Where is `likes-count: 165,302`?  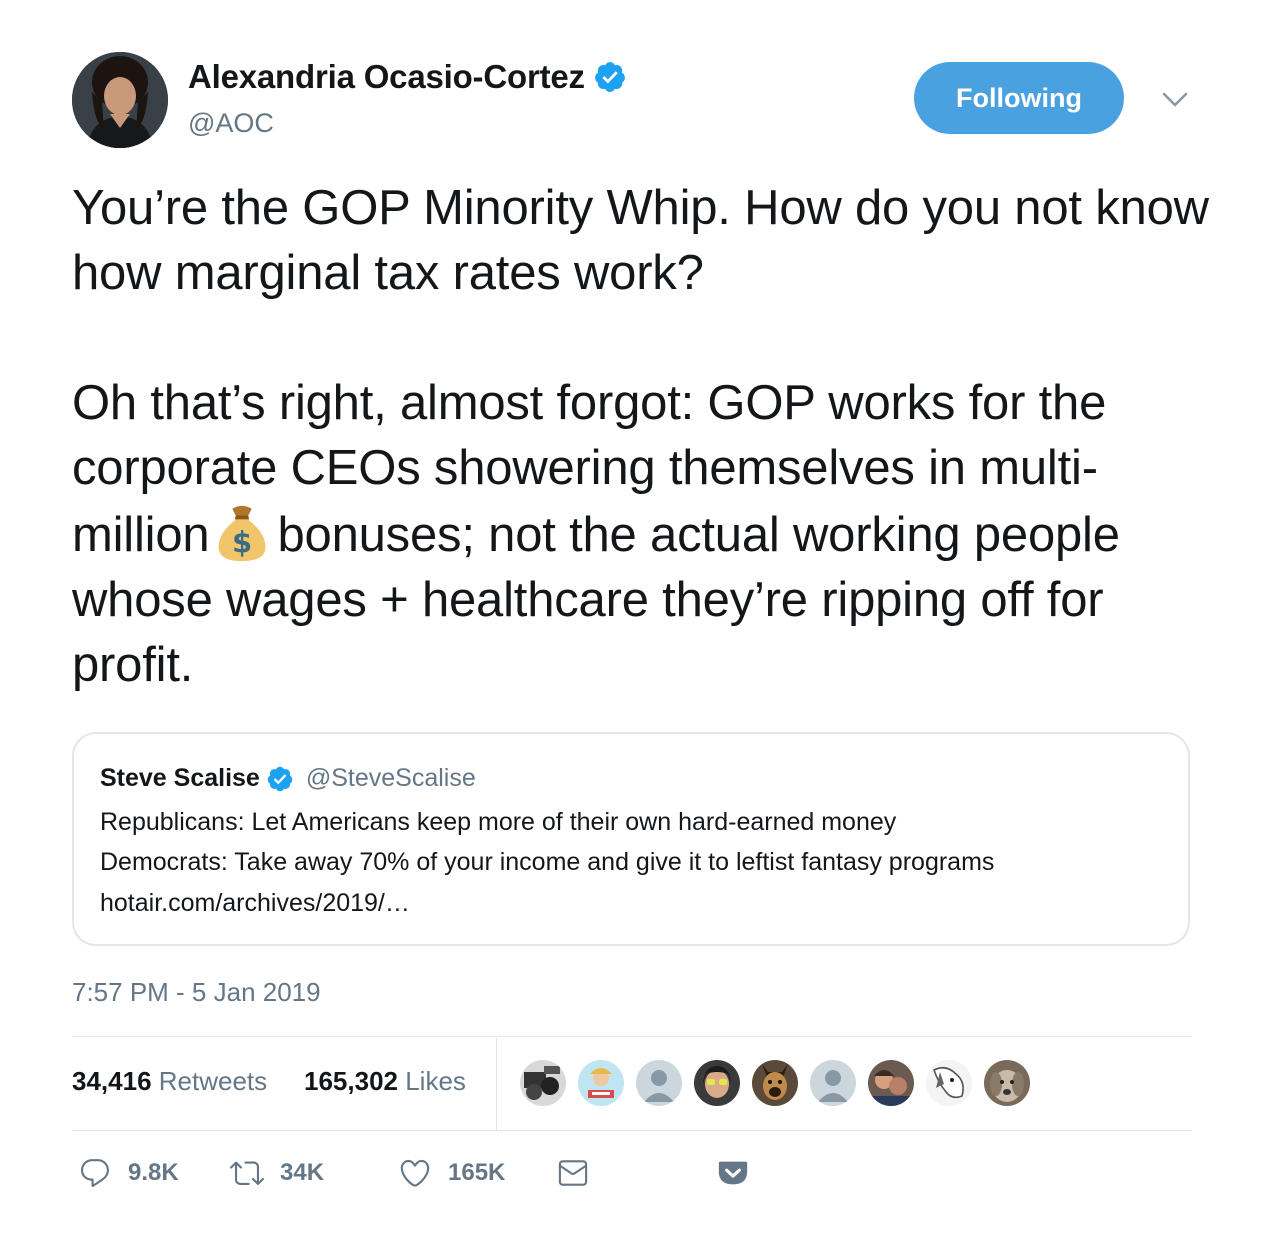
likes-count: 165,302 is located at coordinates (351, 1081).